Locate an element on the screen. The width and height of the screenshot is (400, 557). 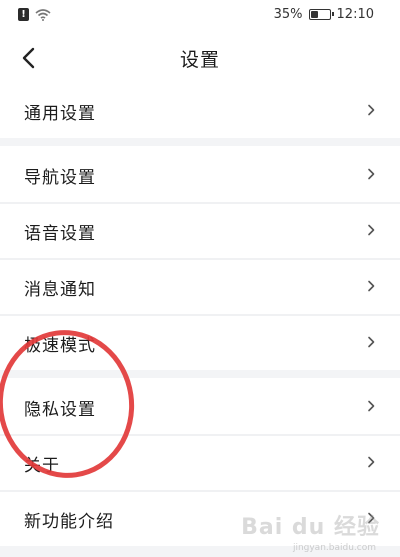
battery-percent: 35% is located at coordinates (288, 14).